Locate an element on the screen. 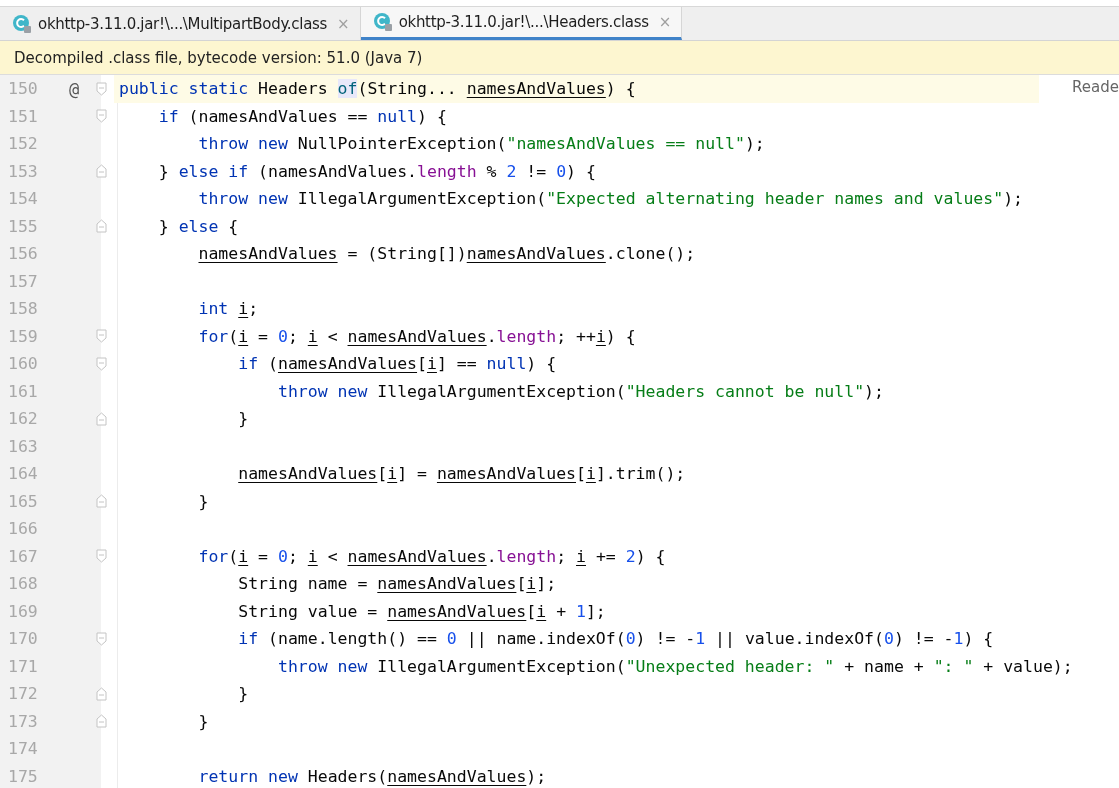  line-number: 175 is located at coordinates (23, 776).